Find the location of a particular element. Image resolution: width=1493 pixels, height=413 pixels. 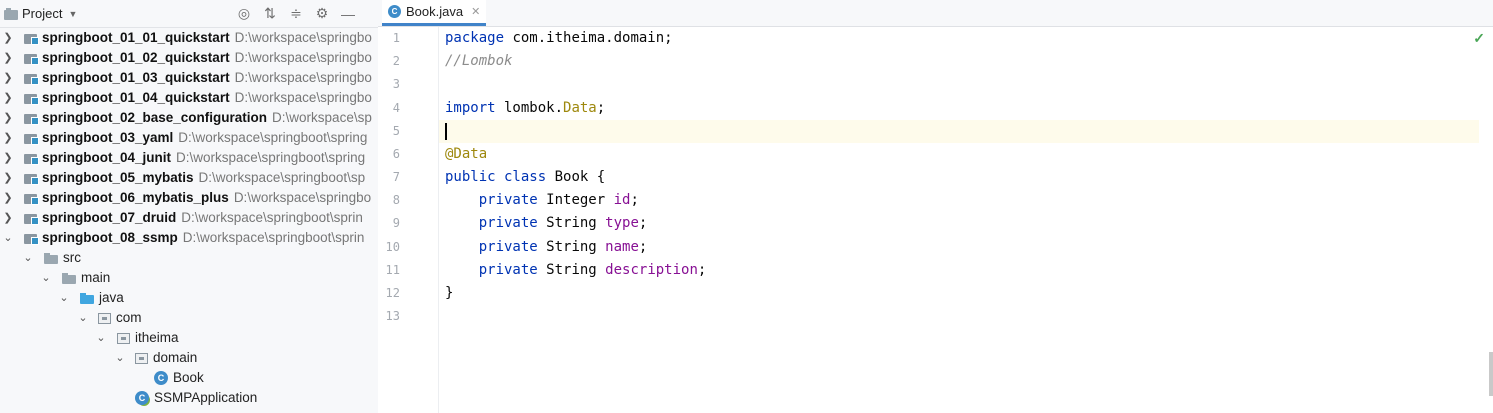

line-number: 12 is located at coordinates (392, 293).